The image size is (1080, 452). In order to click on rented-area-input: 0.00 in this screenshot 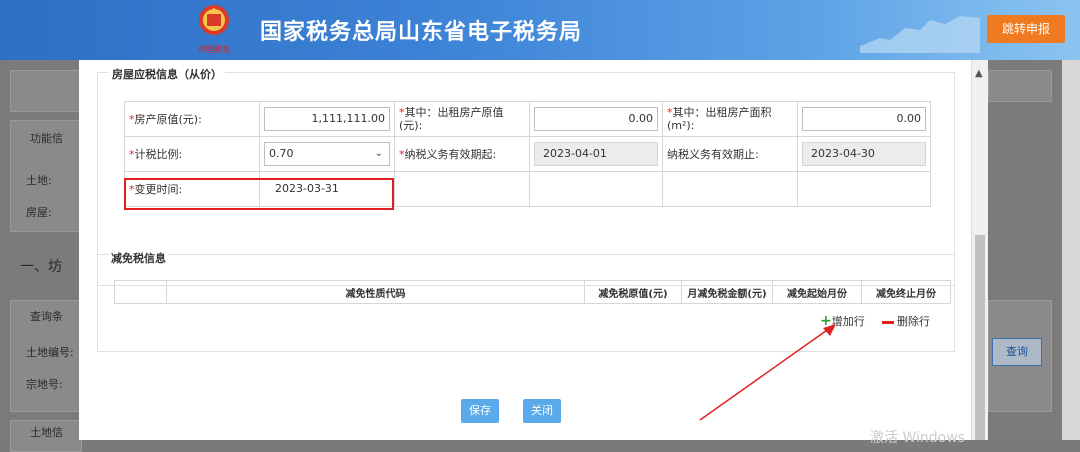, I will do `click(864, 119)`.